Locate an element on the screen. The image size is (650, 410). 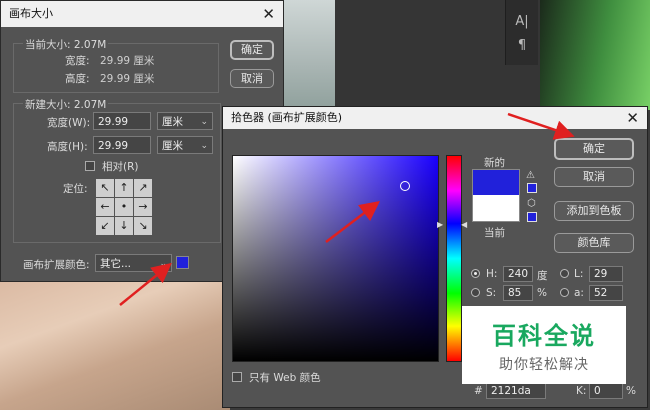
h-unit: 度 is located at coordinates (542, 276).